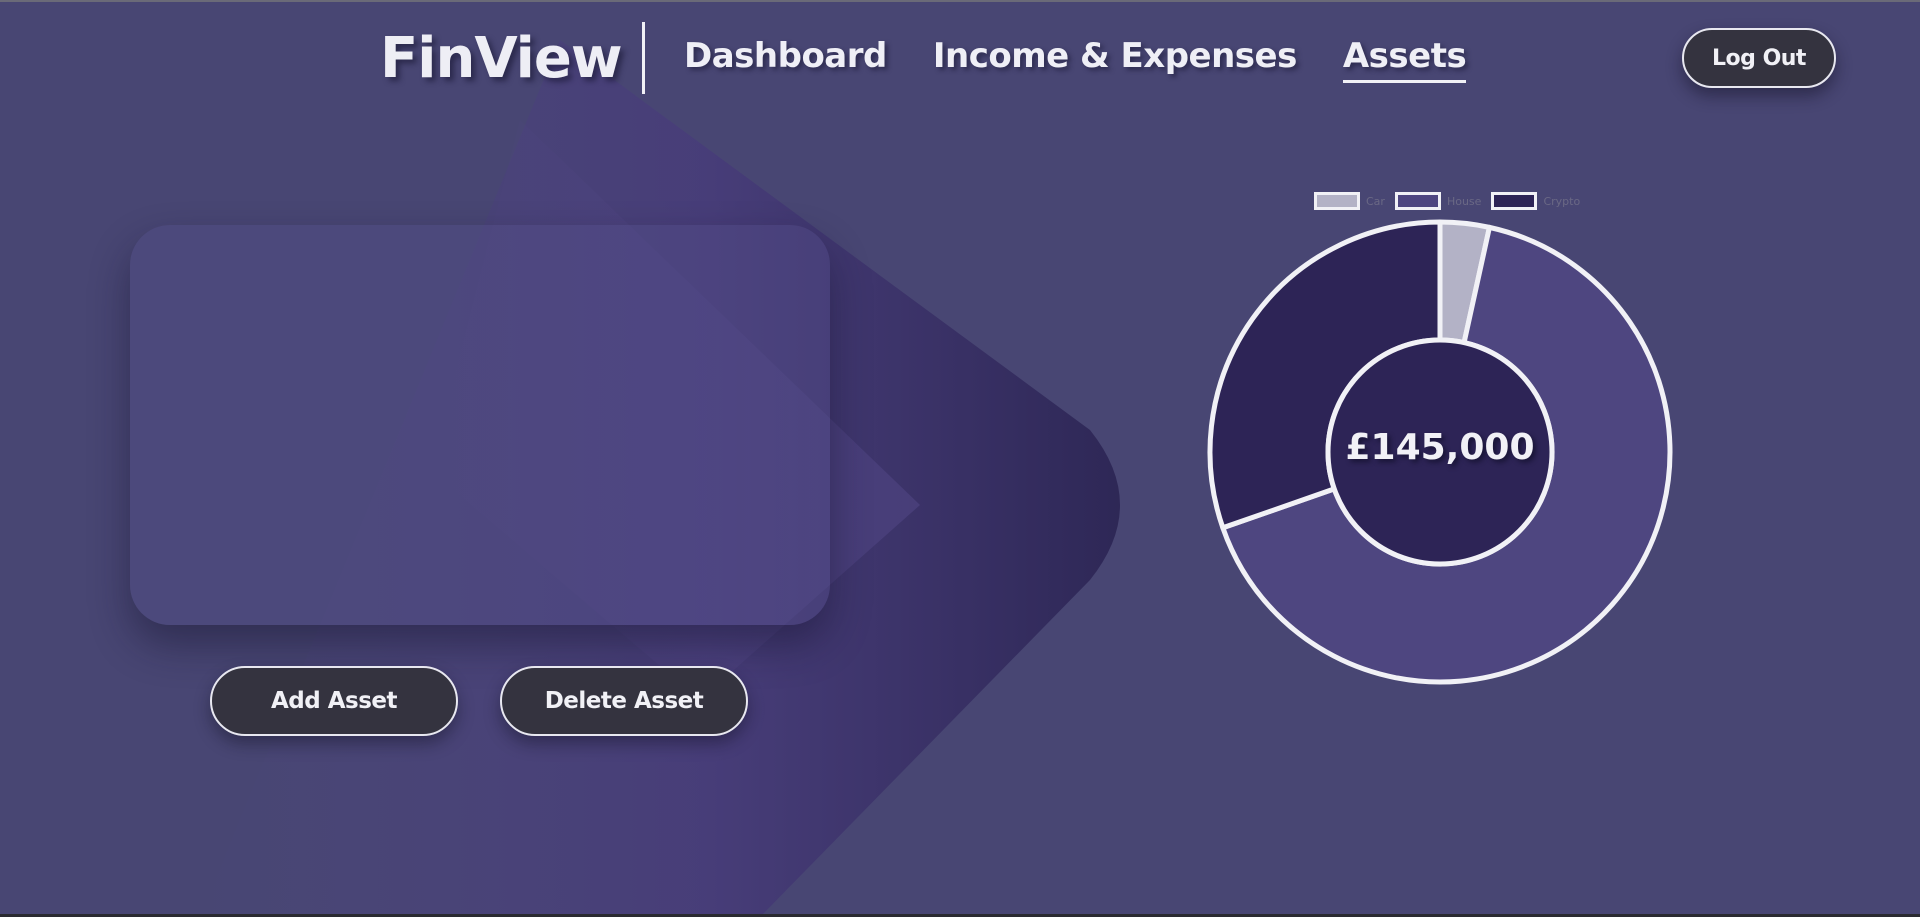 The image size is (1920, 917). I want to click on logout-button: Log Out, so click(1759, 58).